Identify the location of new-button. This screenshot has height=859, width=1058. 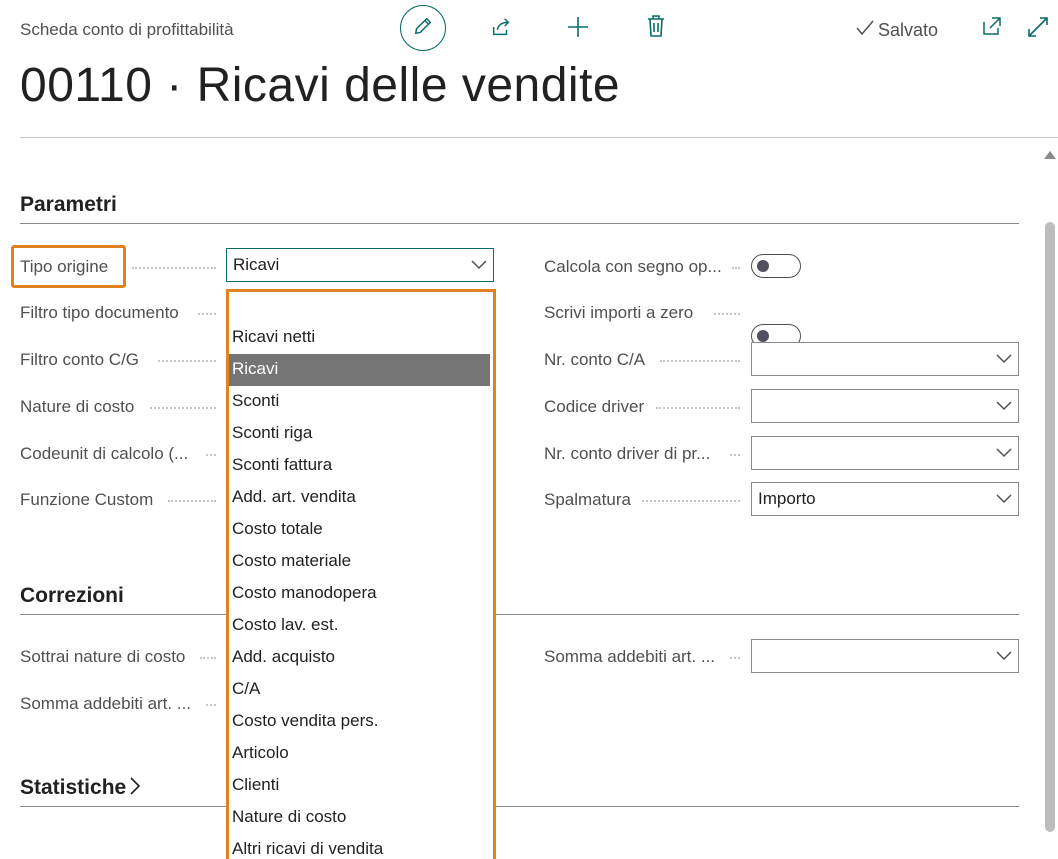
(578, 29).